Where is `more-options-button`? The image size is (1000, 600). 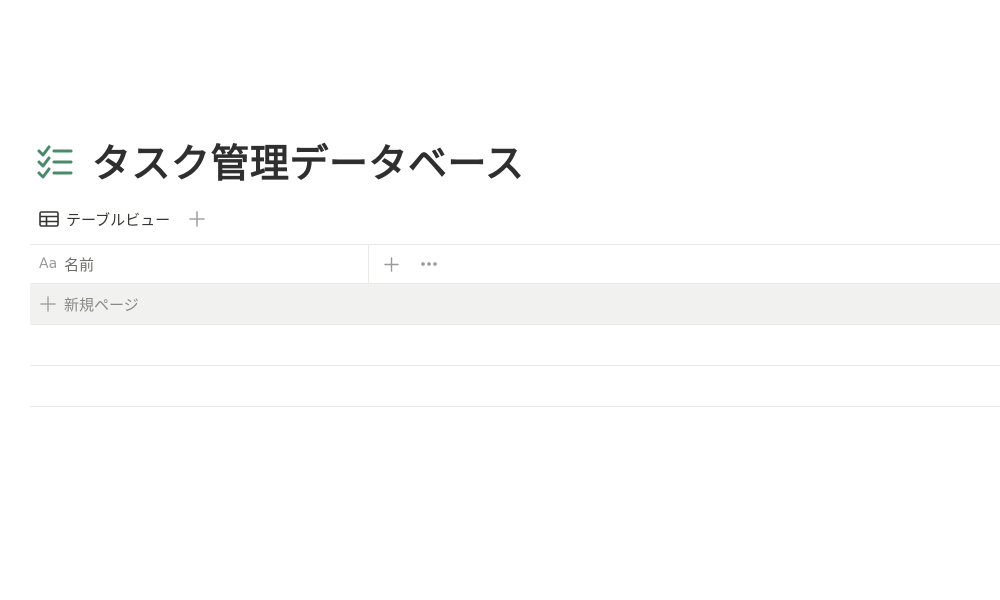 more-options-button is located at coordinates (429, 264).